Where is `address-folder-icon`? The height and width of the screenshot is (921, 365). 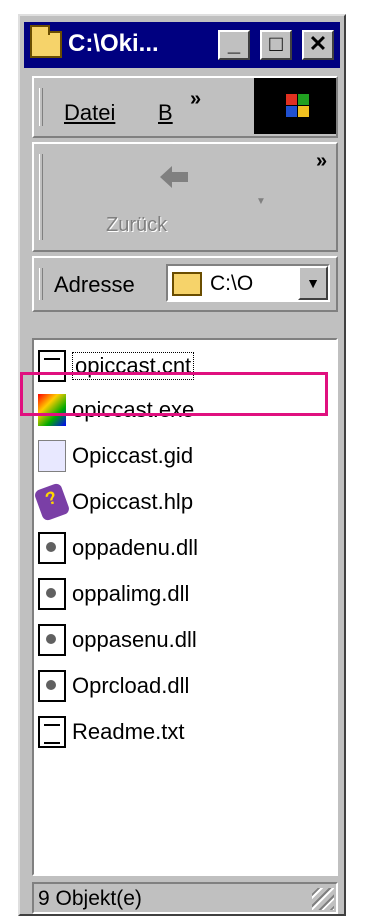 address-folder-icon is located at coordinates (187, 284).